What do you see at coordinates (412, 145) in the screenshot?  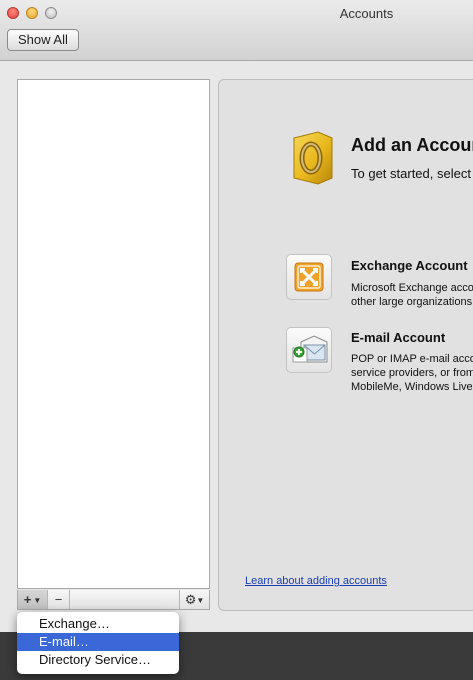 I see `add-account-heading: Add an Account` at bounding box center [412, 145].